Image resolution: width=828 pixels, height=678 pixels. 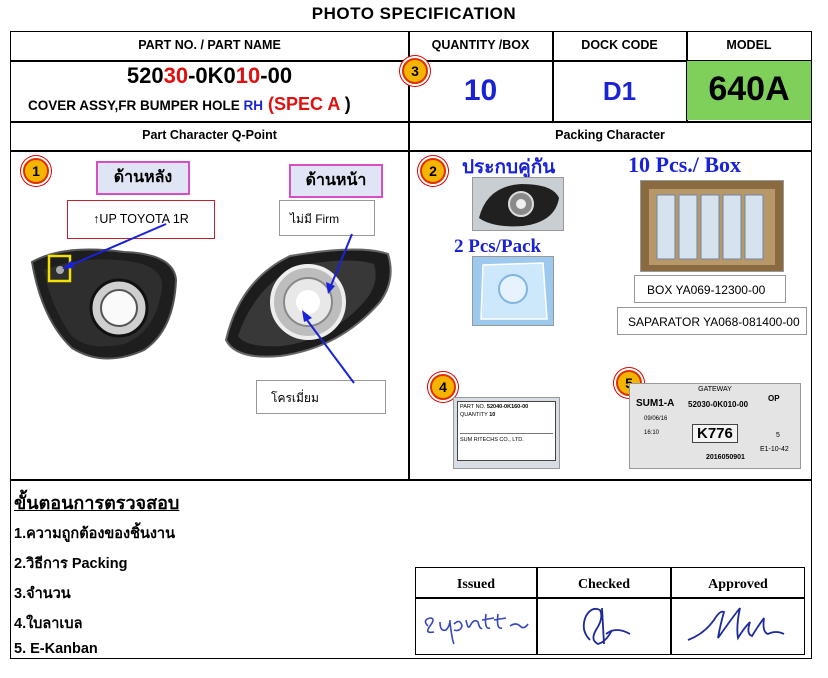 I want to click on box-code-note: BOX YA069-12300-00, so click(x=710, y=289).